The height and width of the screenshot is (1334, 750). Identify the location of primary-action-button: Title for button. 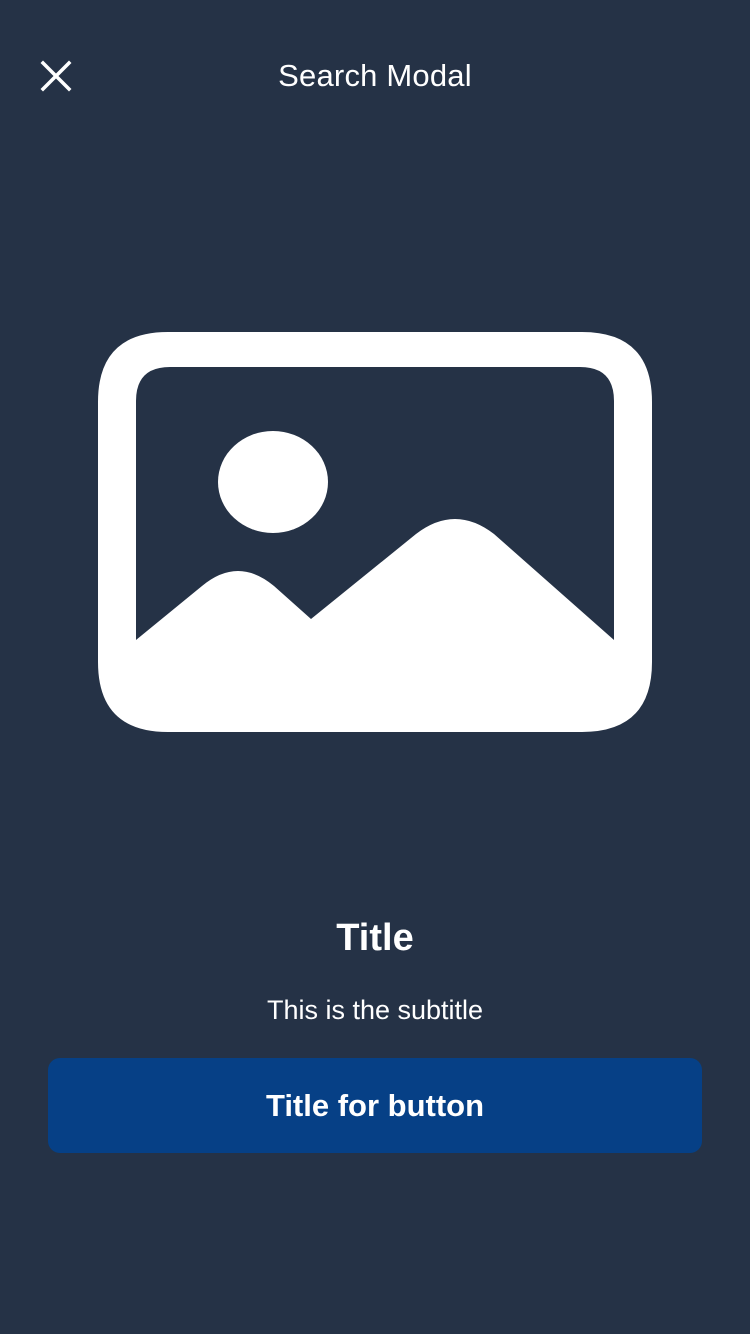
(375, 1105).